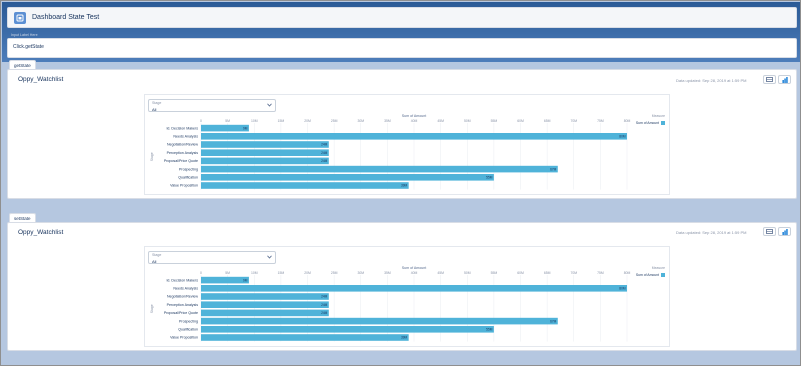 This screenshot has height=366, width=801. I want to click on table-icon, so click(769, 79).